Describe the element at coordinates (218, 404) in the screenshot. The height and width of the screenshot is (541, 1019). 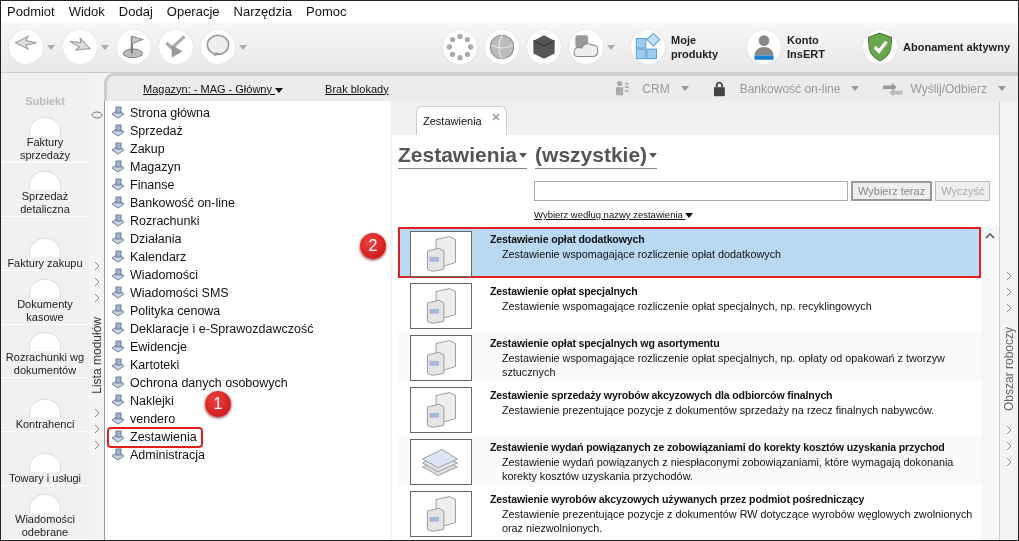
I see `callout-badge: 1` at that location.